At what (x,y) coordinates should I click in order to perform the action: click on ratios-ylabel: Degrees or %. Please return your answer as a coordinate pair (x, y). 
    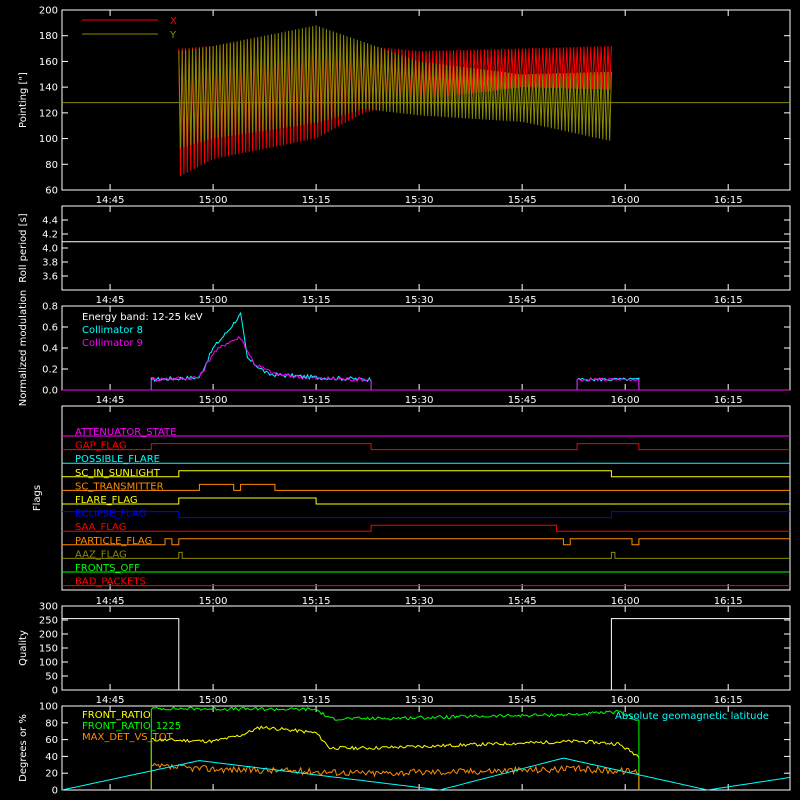
    Looking at the image, I should click on (23, 748).